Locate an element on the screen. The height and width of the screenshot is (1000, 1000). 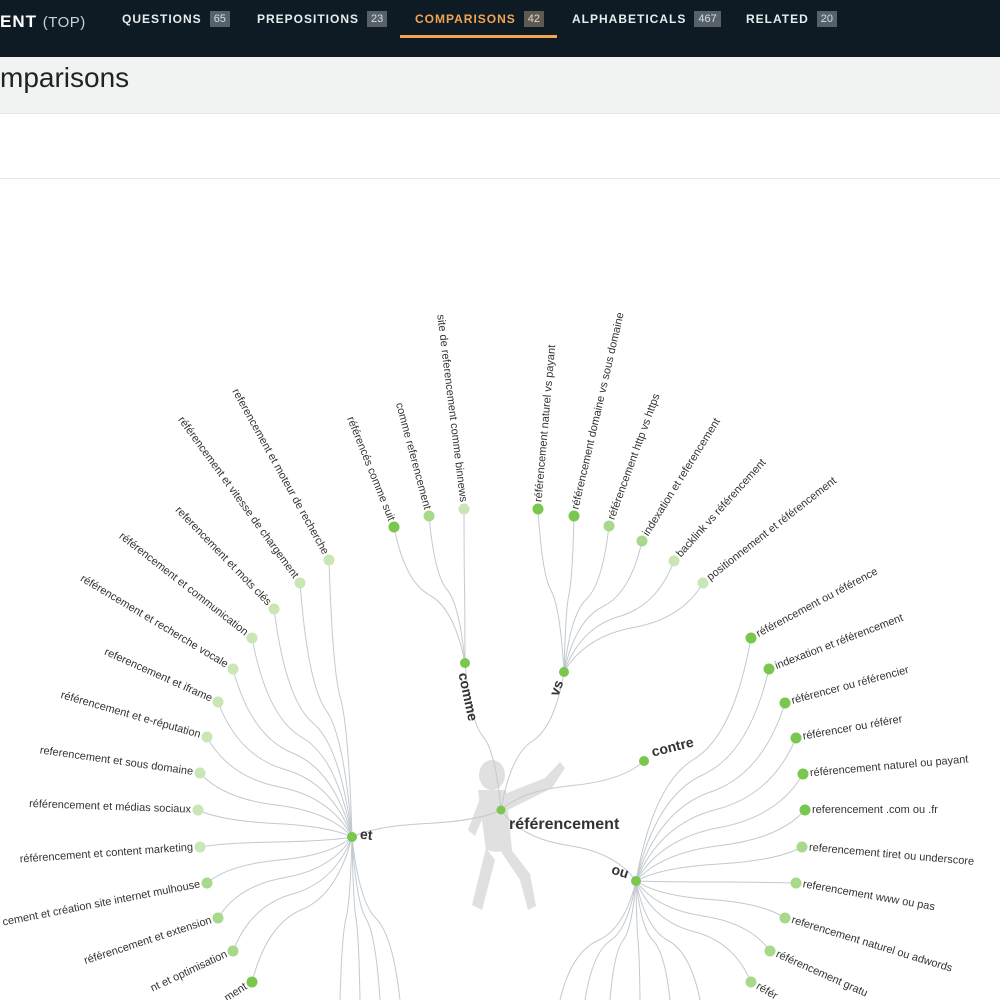
leaf-label: référencement naturel ou payant is located at coordinates (888, 766).